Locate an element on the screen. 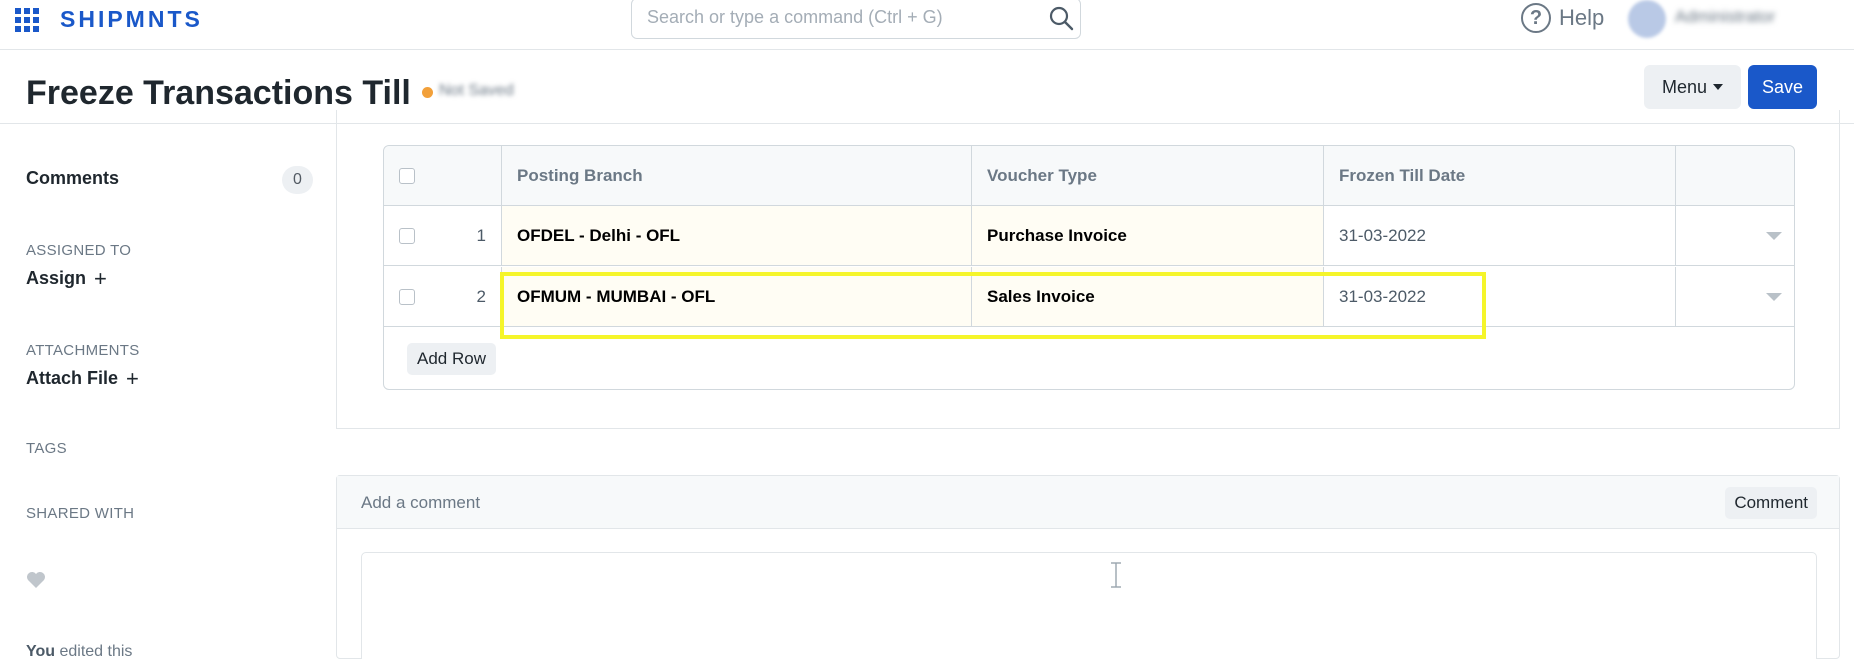  heart-icon is located at coordinates (36, 580).